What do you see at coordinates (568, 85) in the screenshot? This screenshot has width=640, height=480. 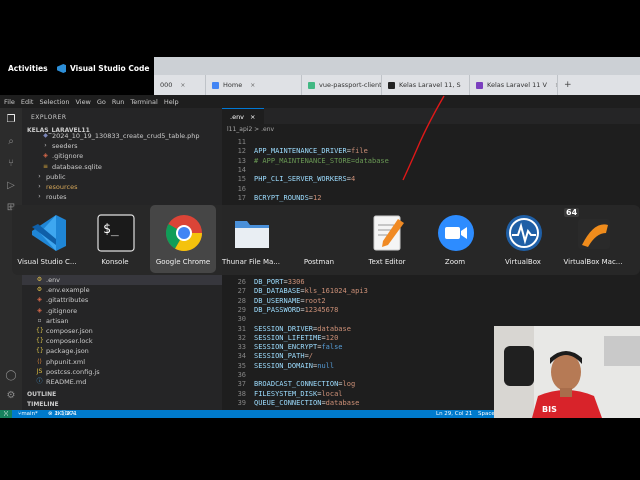 I see `new-tab-button: +` at bounding box center [568, 85].